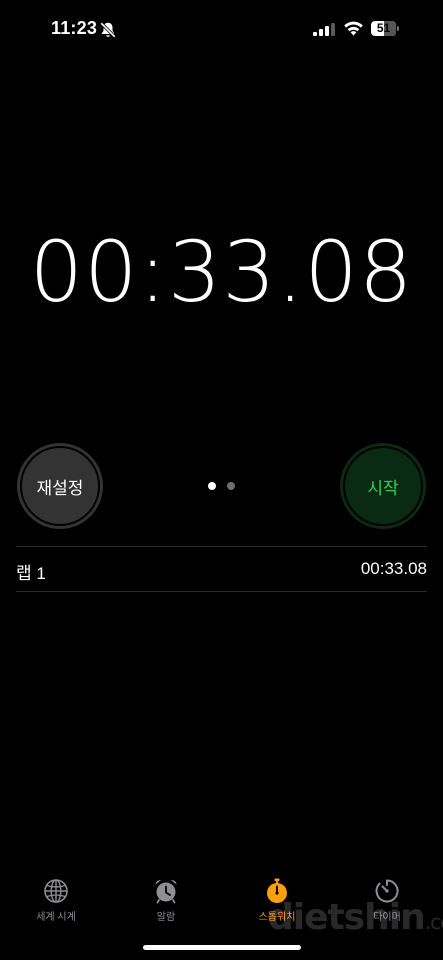 The image size is (443, 960). Describe the element at coordinates (221, 272) in the screenshot. I see `stopwatch-display: 00:33.08` at that location.